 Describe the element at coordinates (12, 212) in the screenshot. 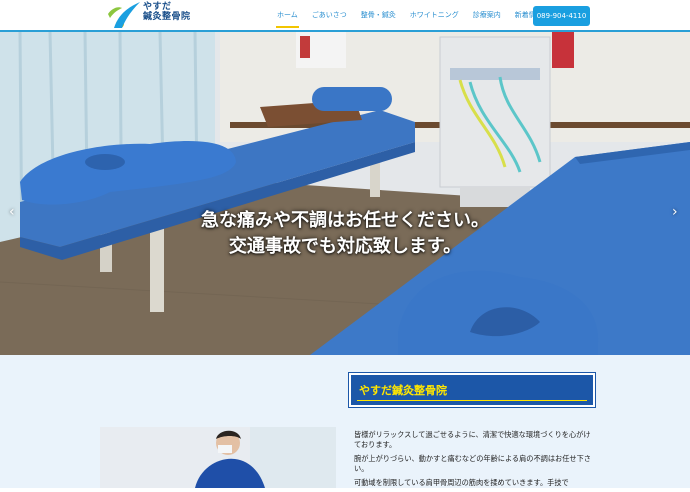

I see `slider-prev-arrow-icon: ‹` at that location.